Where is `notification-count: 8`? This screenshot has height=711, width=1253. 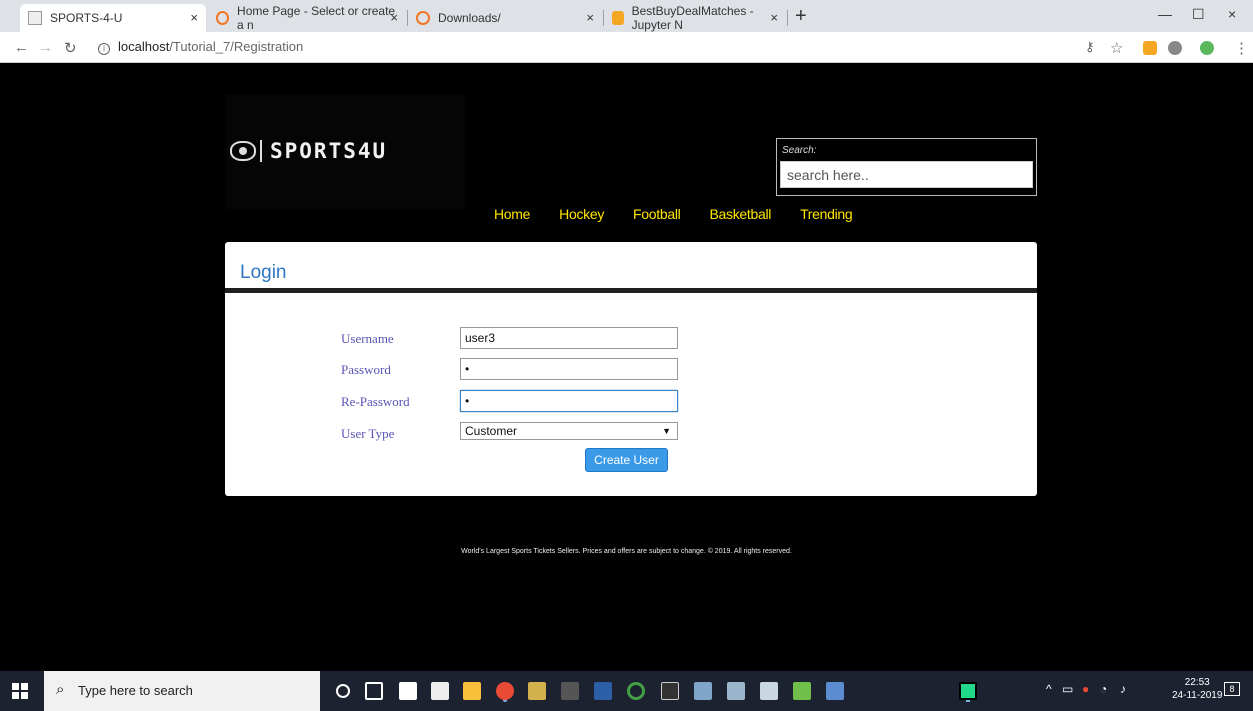 notification-count: 8 is located at coordinates (1232, 689).